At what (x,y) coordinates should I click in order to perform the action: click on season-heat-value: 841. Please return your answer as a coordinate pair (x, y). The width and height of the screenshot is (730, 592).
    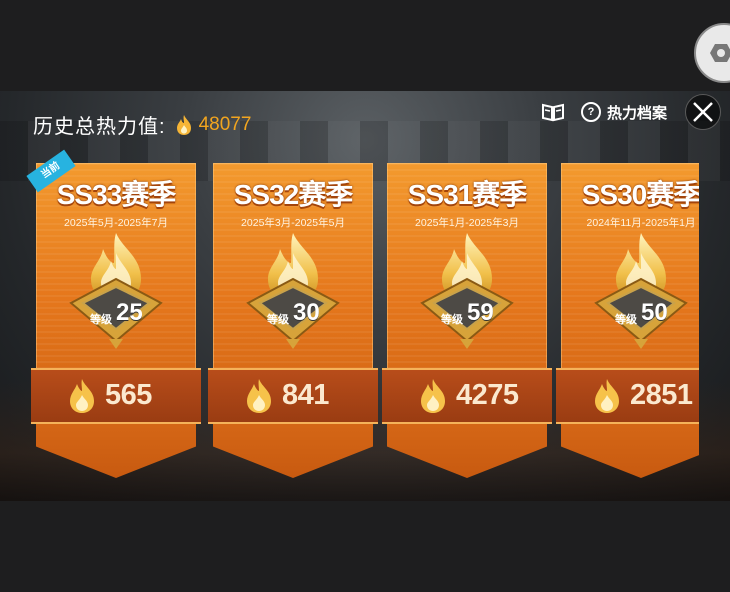
    Looking at the image, I should click on (305, 395).